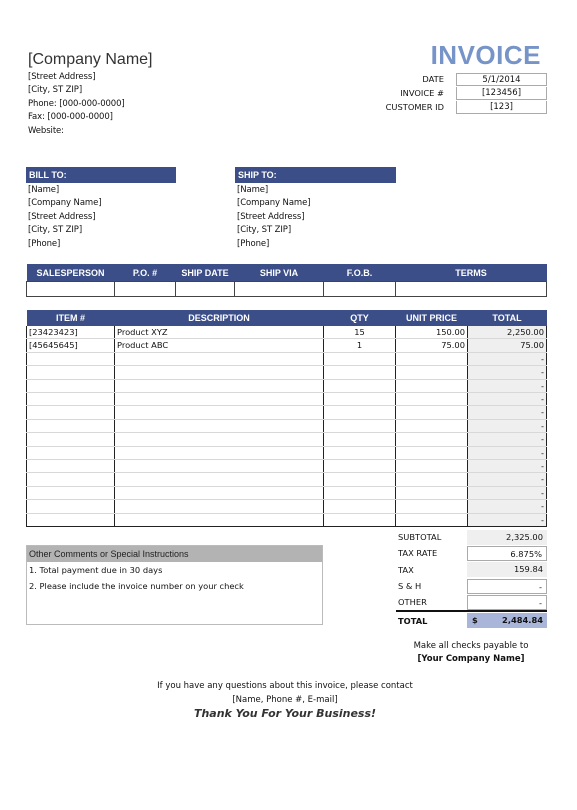 Image resolution: width=577 pixels, height=810 pixels. Describe the element at coordinates (359, 289) in the screenshot. I see `fob-field` at that location.